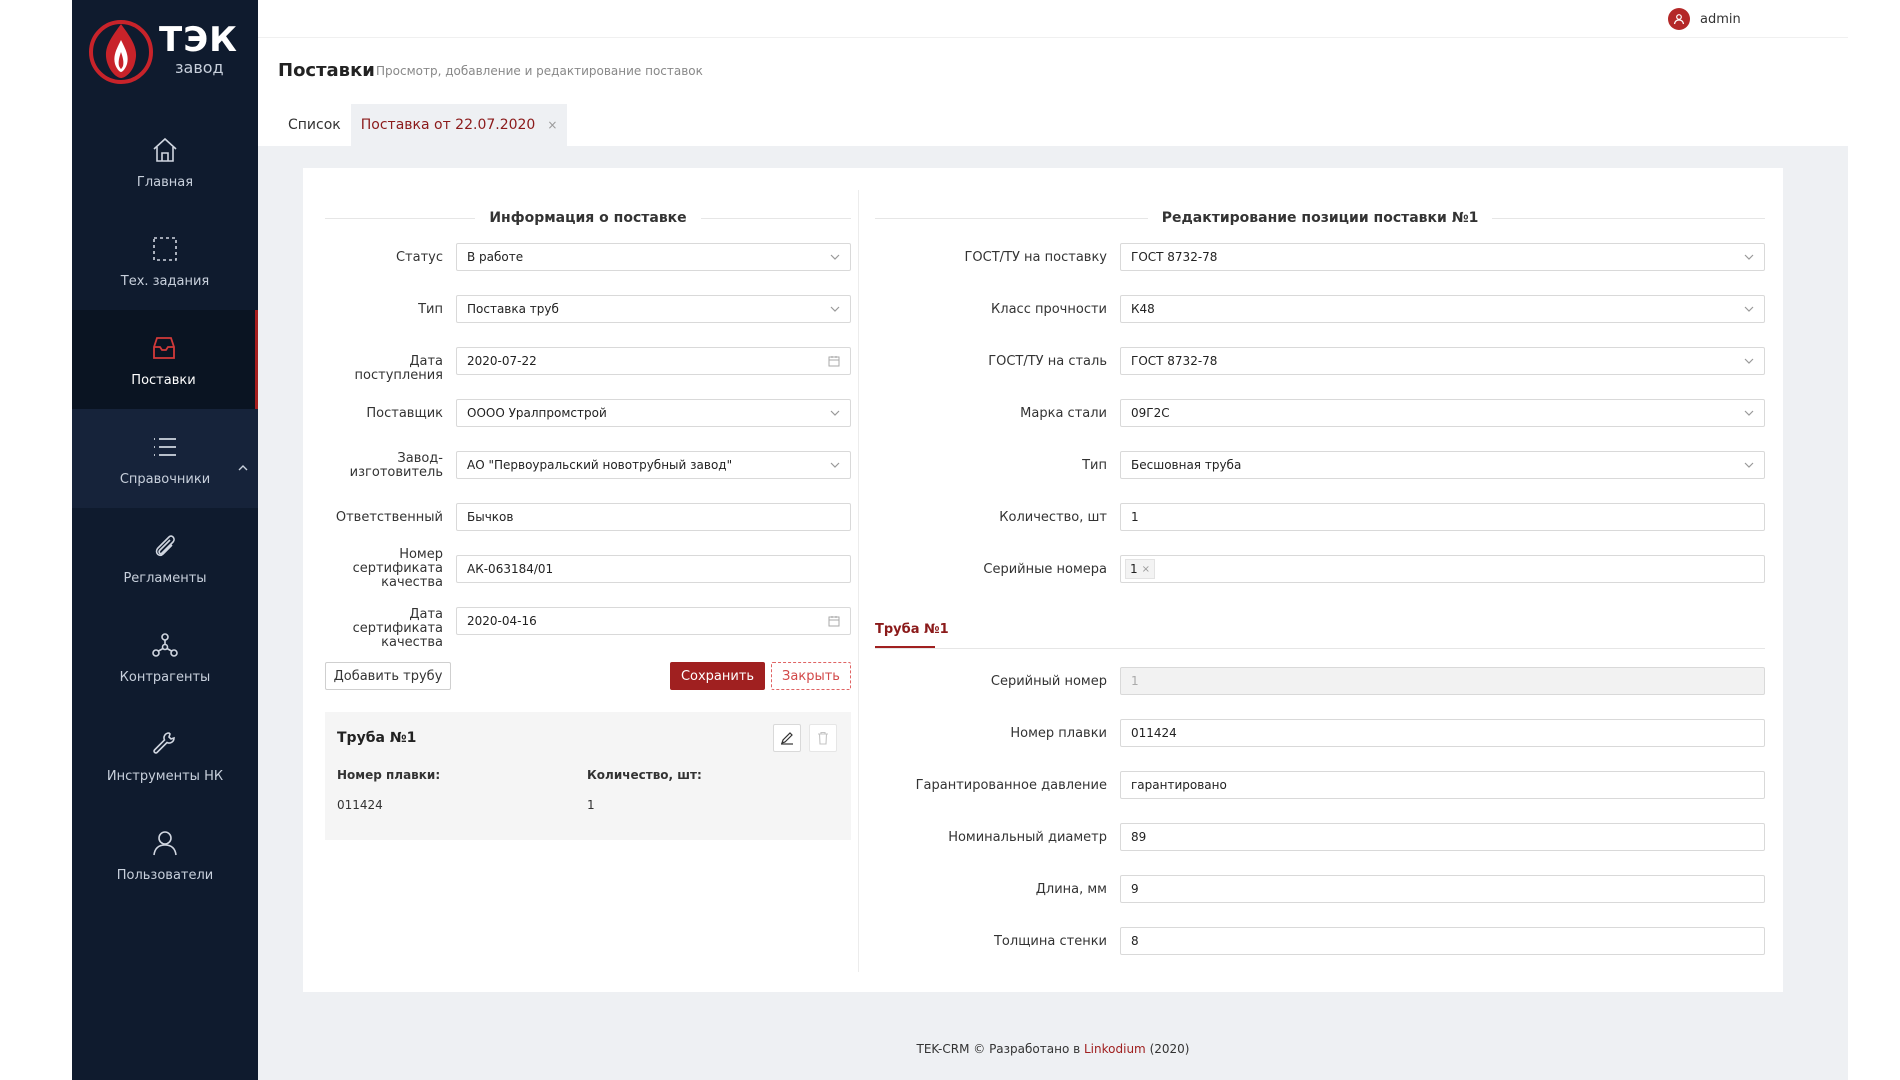  I want to click on footer-link: Linkodium, so click(1115, 1049).